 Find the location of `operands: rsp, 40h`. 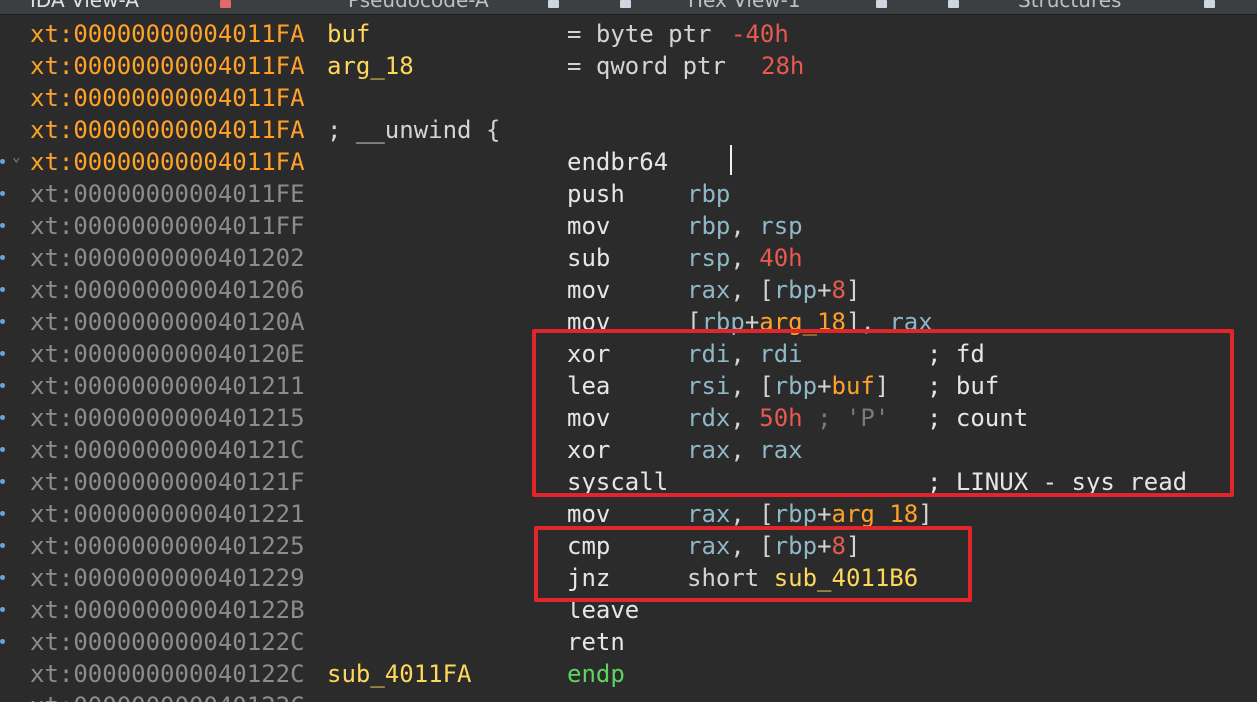

operands: rsp, 40h is located at coordinates (745, 258).